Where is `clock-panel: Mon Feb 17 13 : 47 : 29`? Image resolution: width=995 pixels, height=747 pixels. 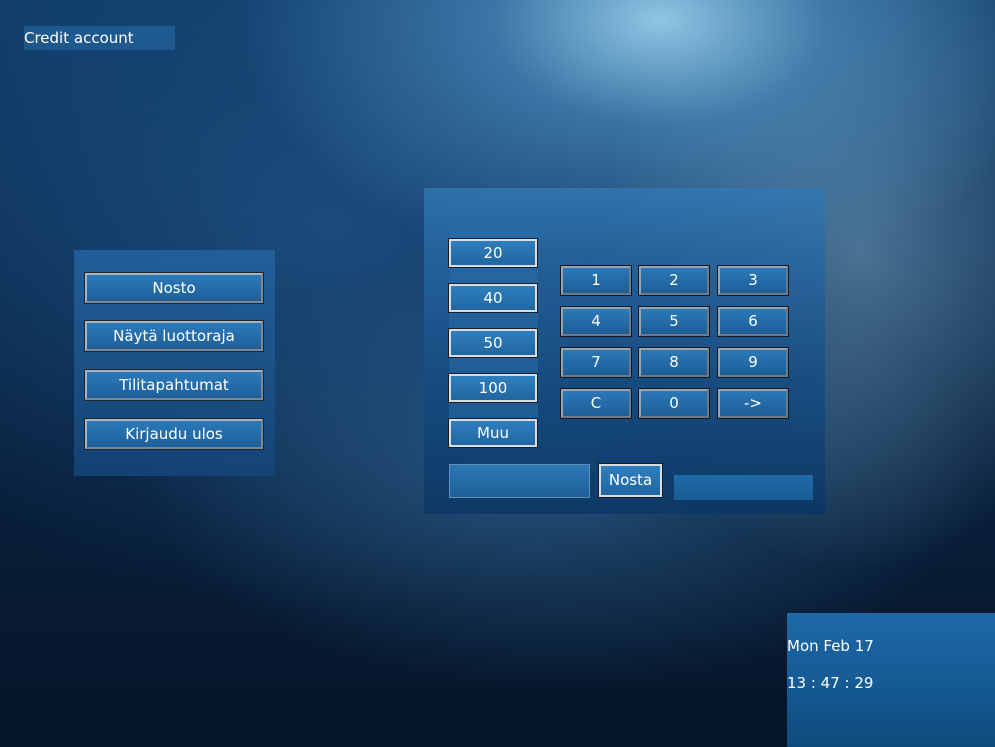
clock-panel: Mon Feb 17 13 : 47 : 29 is located at coordinates (891, 680).